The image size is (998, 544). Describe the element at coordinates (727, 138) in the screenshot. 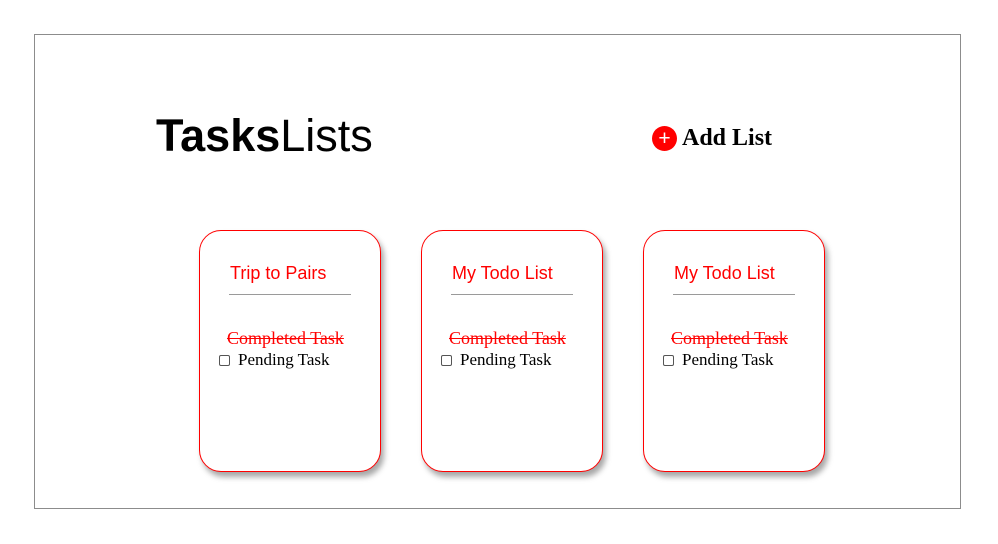

I see `add-list-label: Add List` at that location.